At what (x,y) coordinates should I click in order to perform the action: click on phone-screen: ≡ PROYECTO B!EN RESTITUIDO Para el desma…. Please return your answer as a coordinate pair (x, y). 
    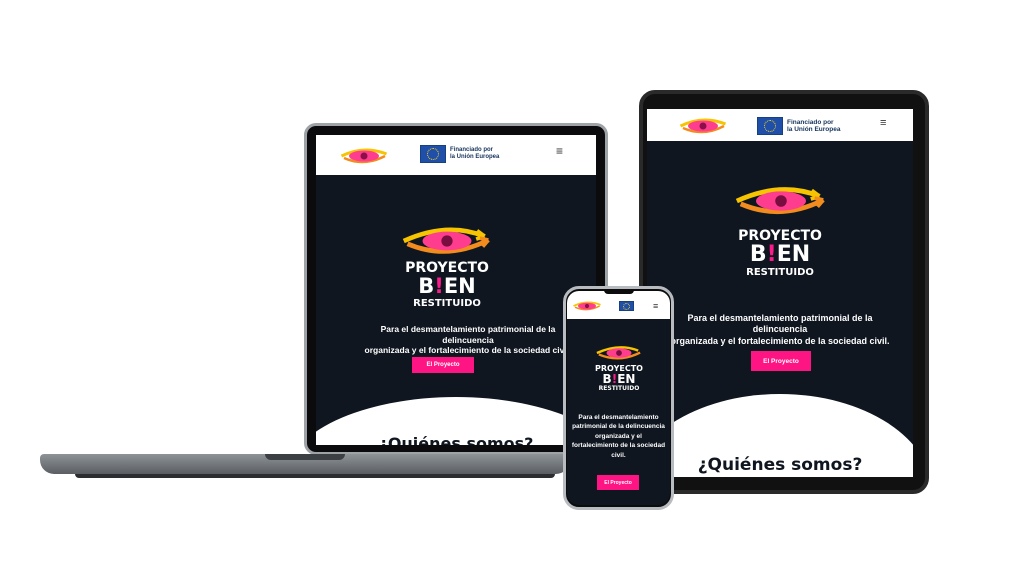
    Looking at the image, I should click on (618, 398).